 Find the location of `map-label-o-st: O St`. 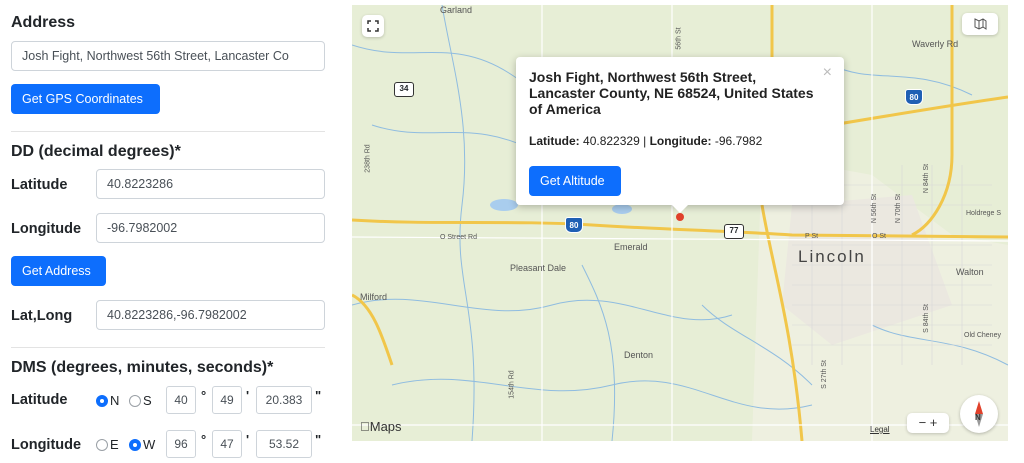

map-label-o-st: O St is located at coordinates (879, 236).